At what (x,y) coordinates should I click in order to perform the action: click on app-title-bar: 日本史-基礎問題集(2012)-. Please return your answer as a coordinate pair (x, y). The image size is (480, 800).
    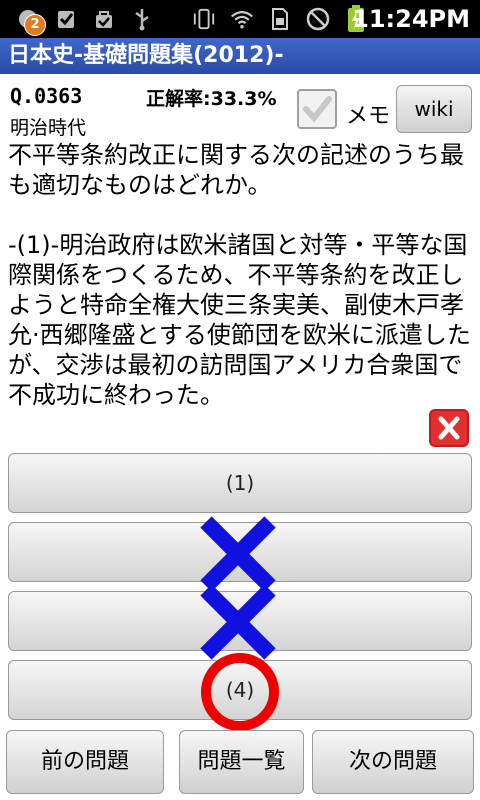
    Looking at the image, I should click on (240, 56).